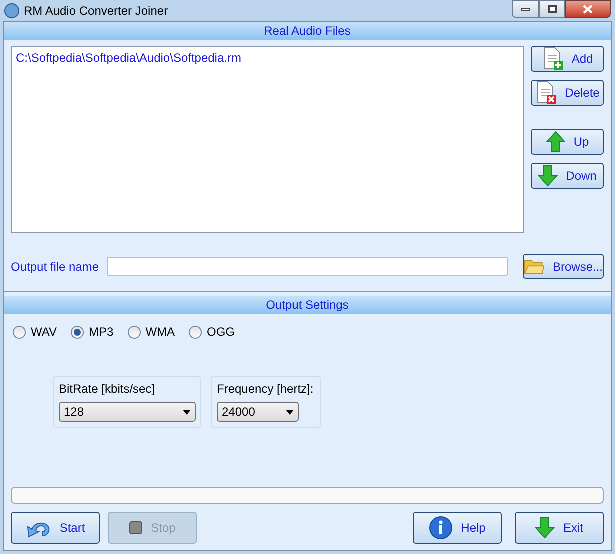 This screenshot has width=615, height=554. Describe the element at coordinates (307, 266) in the screenshot. I see `output-file-field` at that location.